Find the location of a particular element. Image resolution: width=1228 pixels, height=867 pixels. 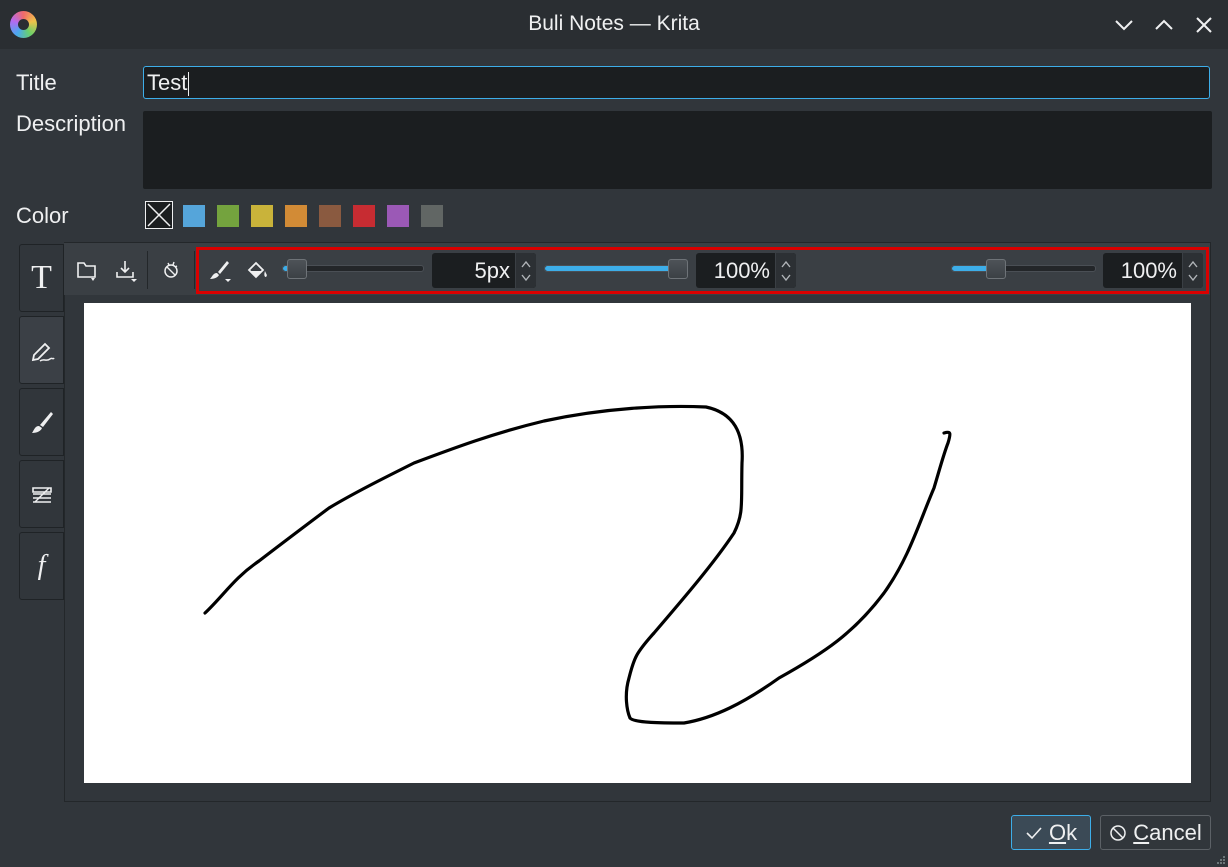

ok-button: Ok is located at coordinates (1051, 832).